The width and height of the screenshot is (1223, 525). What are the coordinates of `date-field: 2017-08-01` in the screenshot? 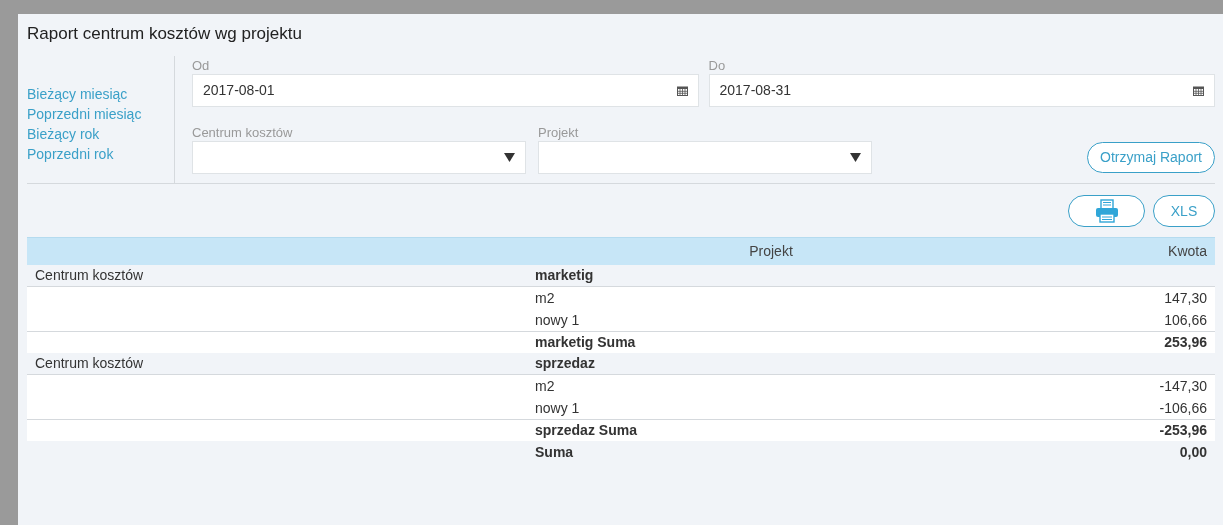 It's located at (445, 90).